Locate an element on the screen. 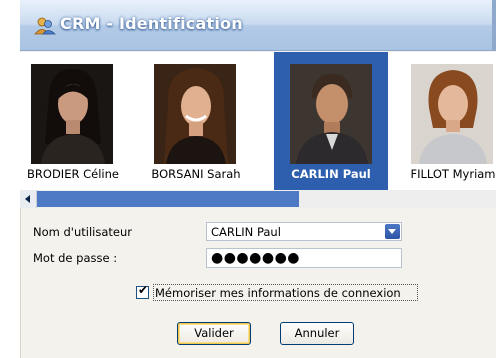 This screenshot has width=496, height=358. gallery-scrollbar is located at coordinates (258, 199).